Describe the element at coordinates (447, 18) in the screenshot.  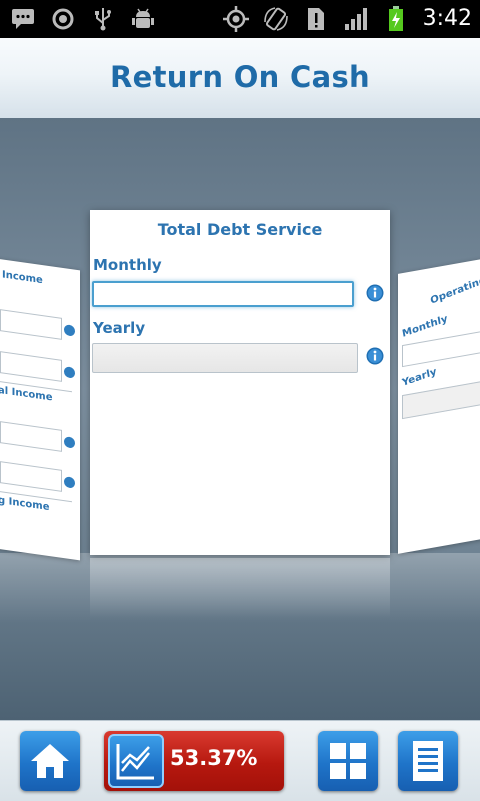
I see `status-time: 3:42` at that location.